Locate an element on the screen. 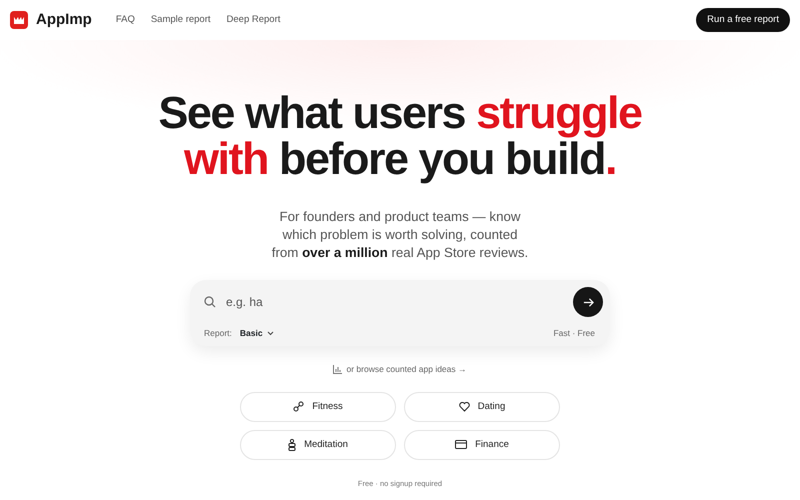 The width and height of the screenshot is (800, 500). brand-name: AppImp is located at coordinates (64, 20).